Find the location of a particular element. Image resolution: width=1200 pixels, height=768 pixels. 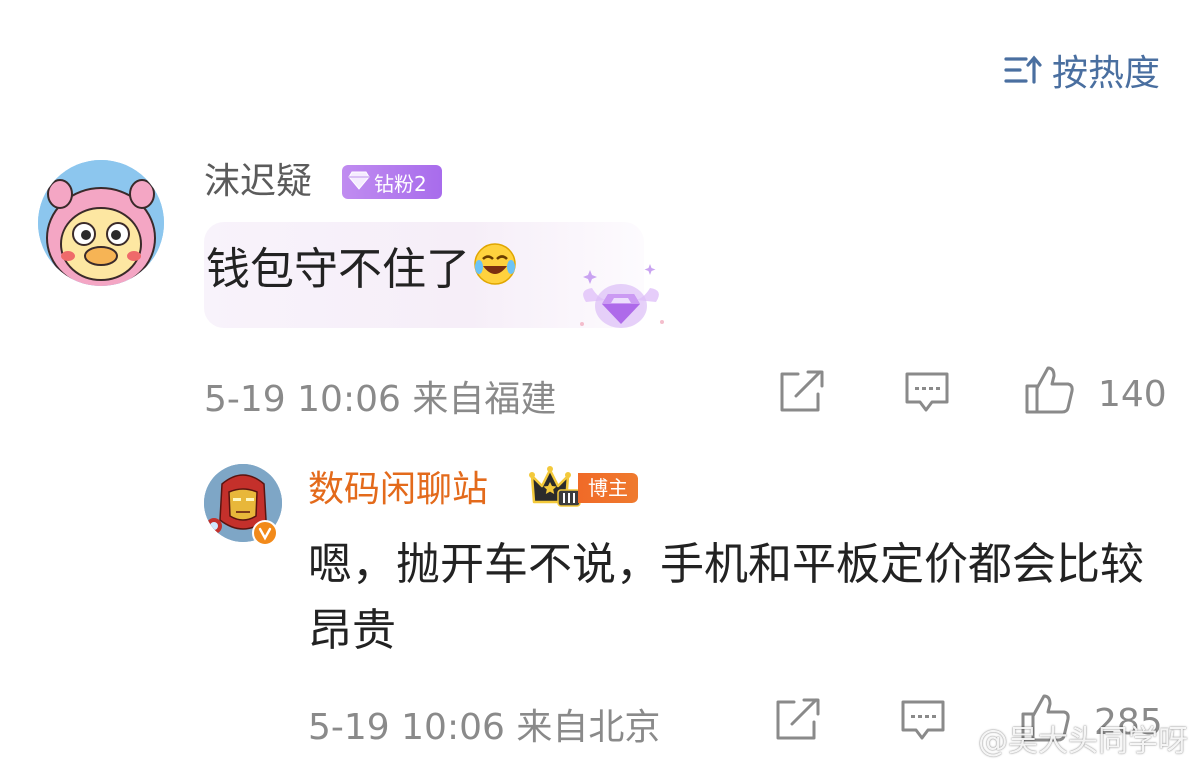

location: 来自北京 is located at coordinates (588, 727).